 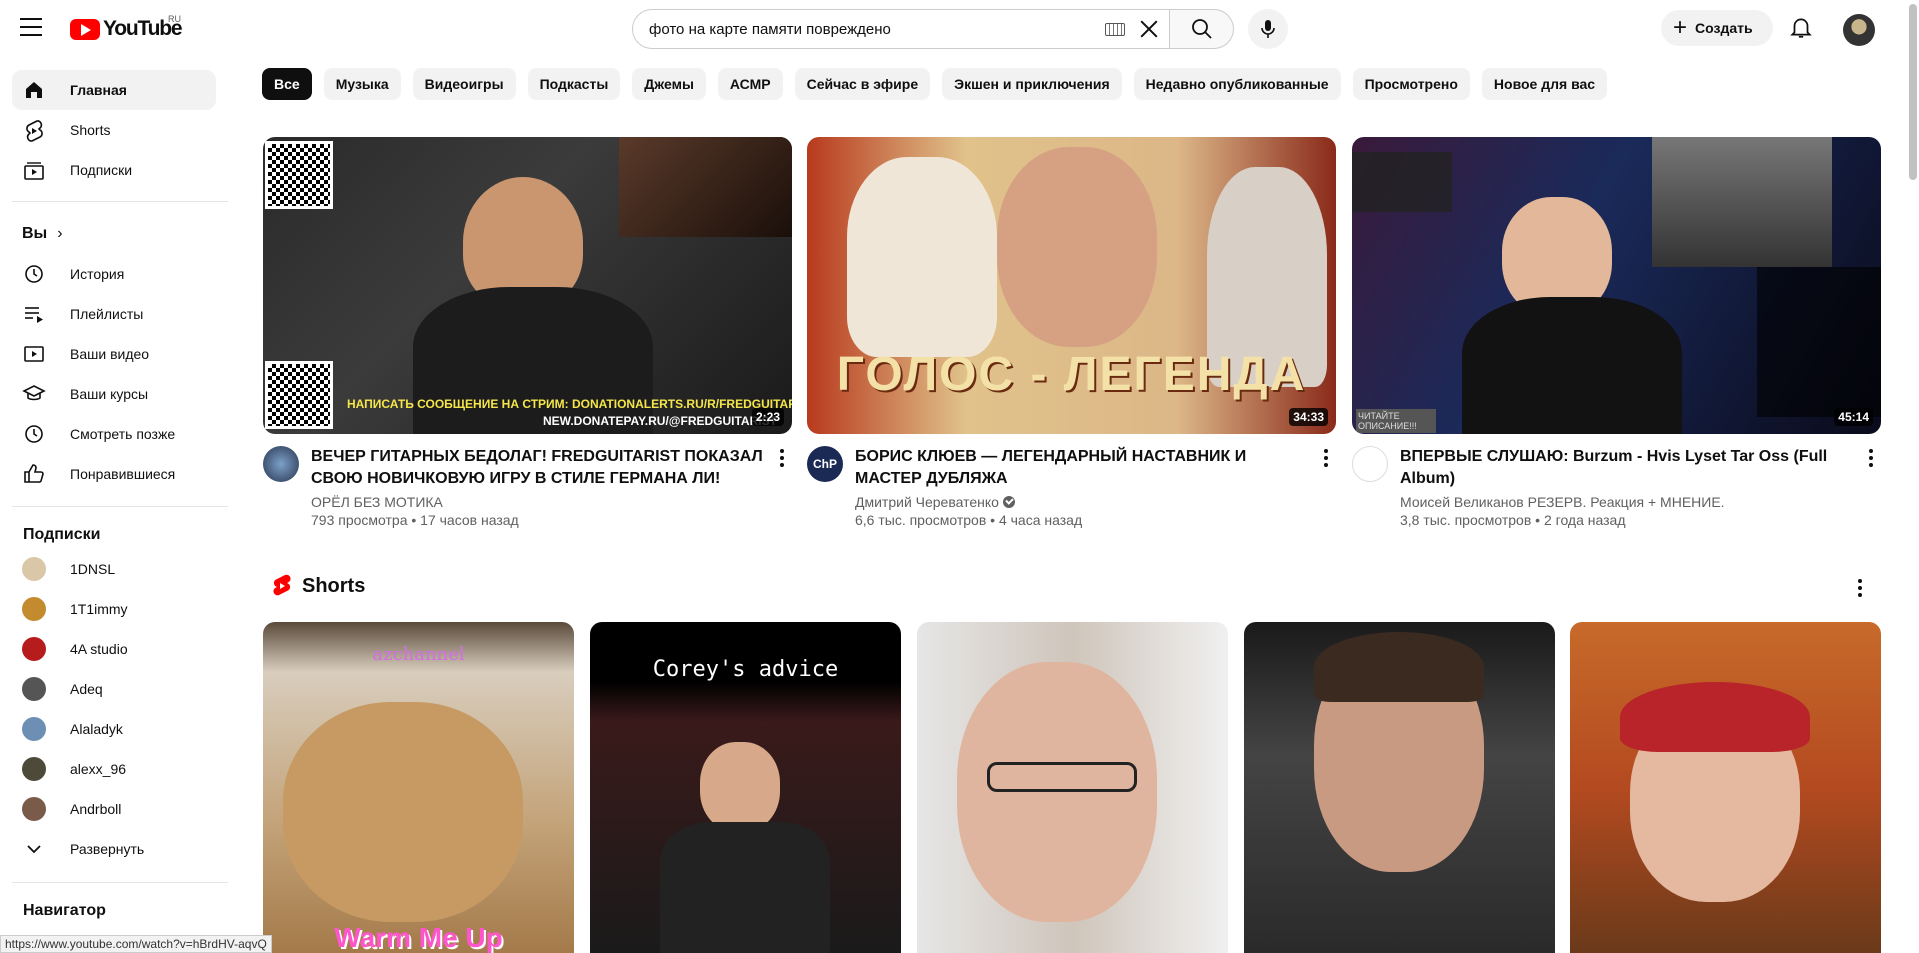 What do you see at coordinates (85, 29) in the screenshot?
I see `youtube-play-icon` at bounding box center [85, 29].